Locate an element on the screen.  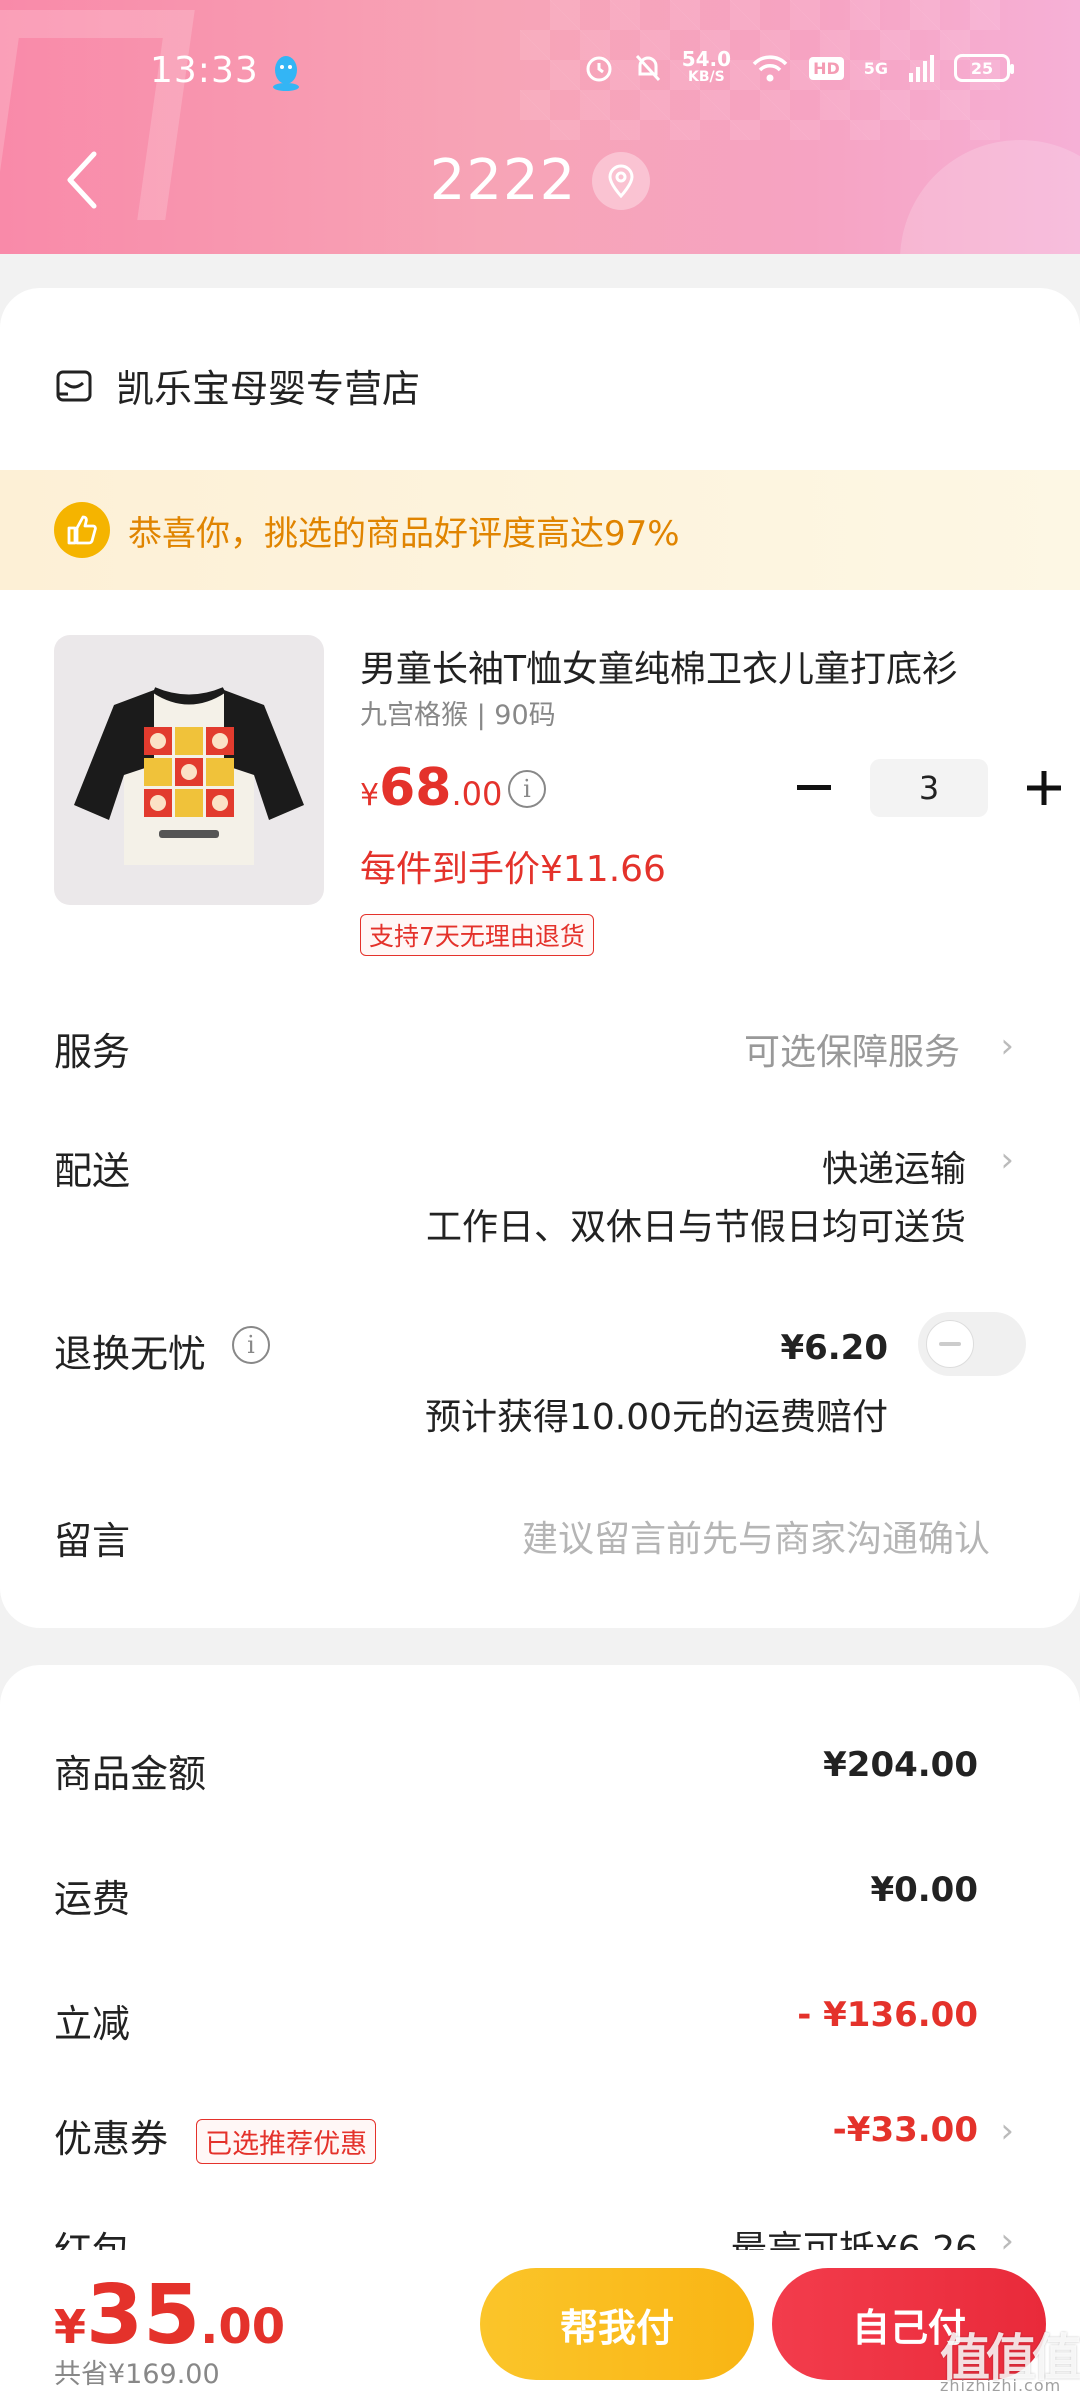
checkout-bar: ¥ 35 .00 共省¥169.00 帮我付 自己付 is located at coordinates (540, 2325).